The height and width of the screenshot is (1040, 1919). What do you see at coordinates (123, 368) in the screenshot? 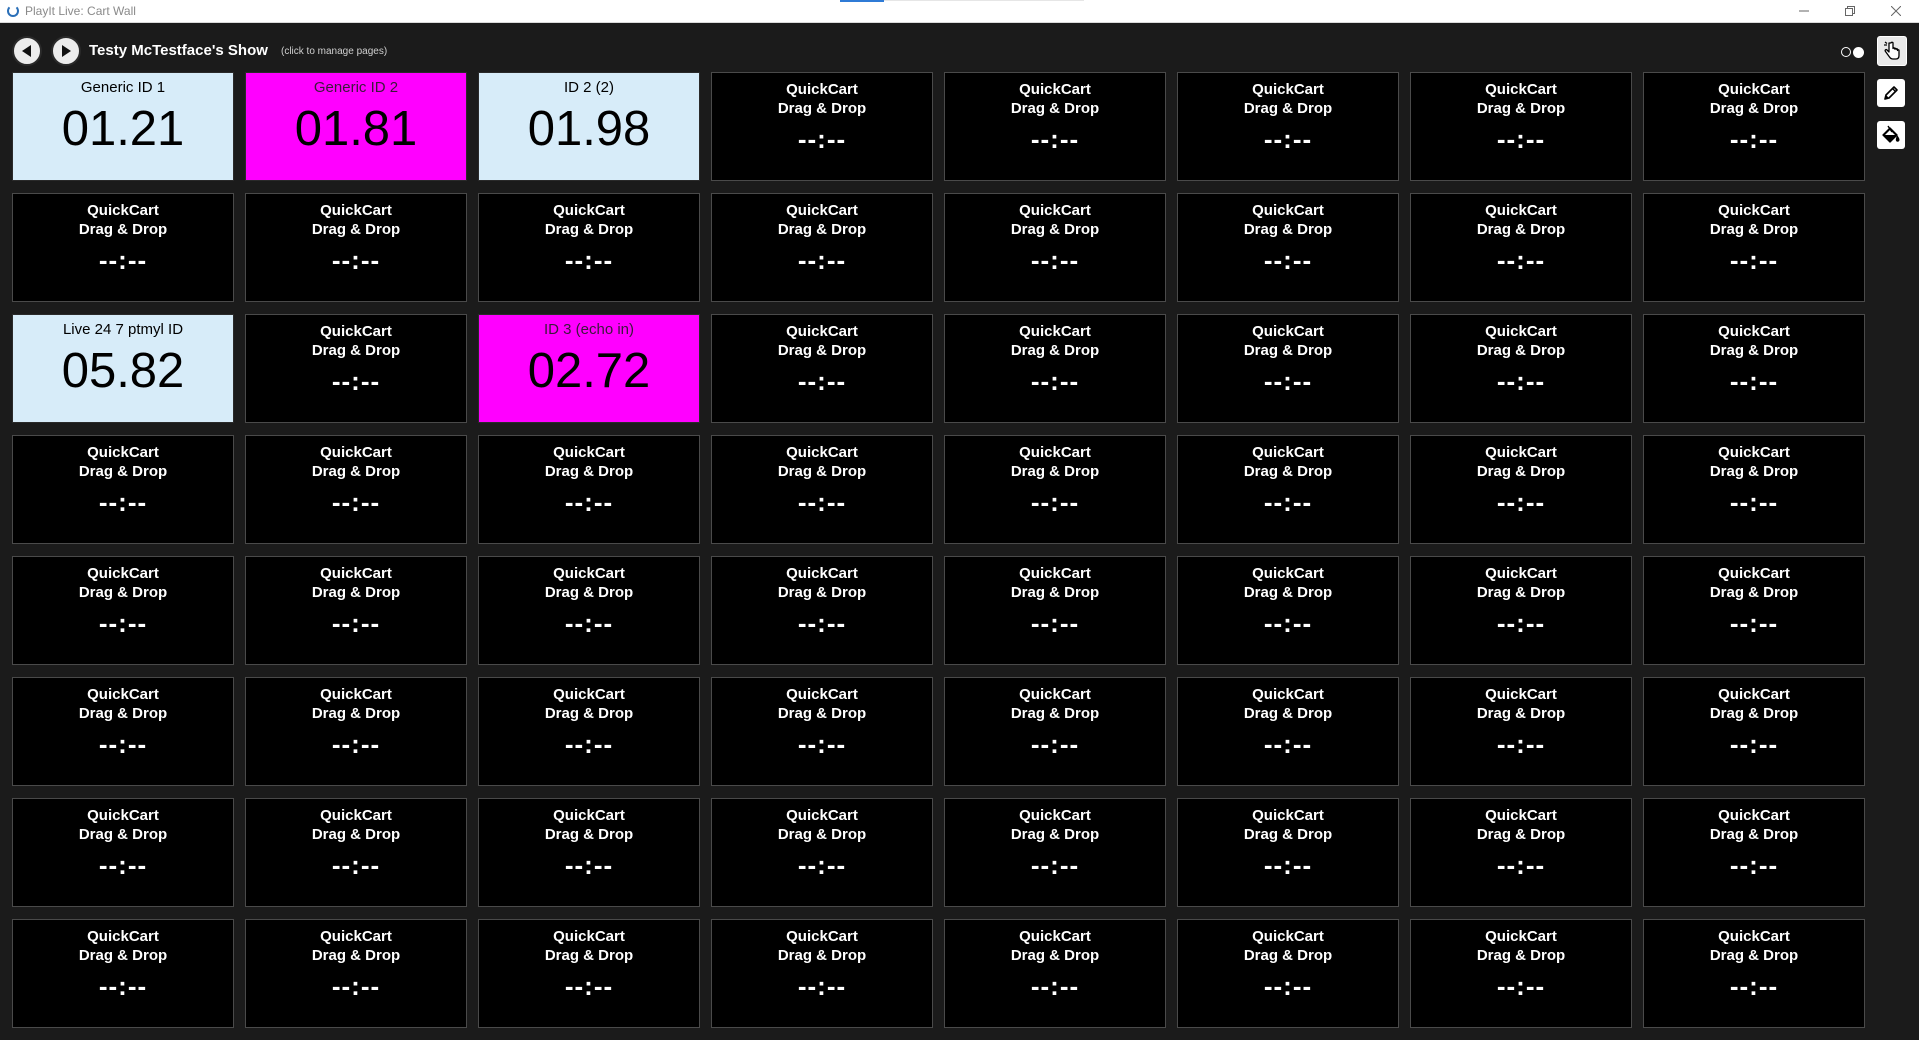
I see `cart-loaded: Live 24 7 ptmyl ID 05.82` at bounding box center [123, 368].